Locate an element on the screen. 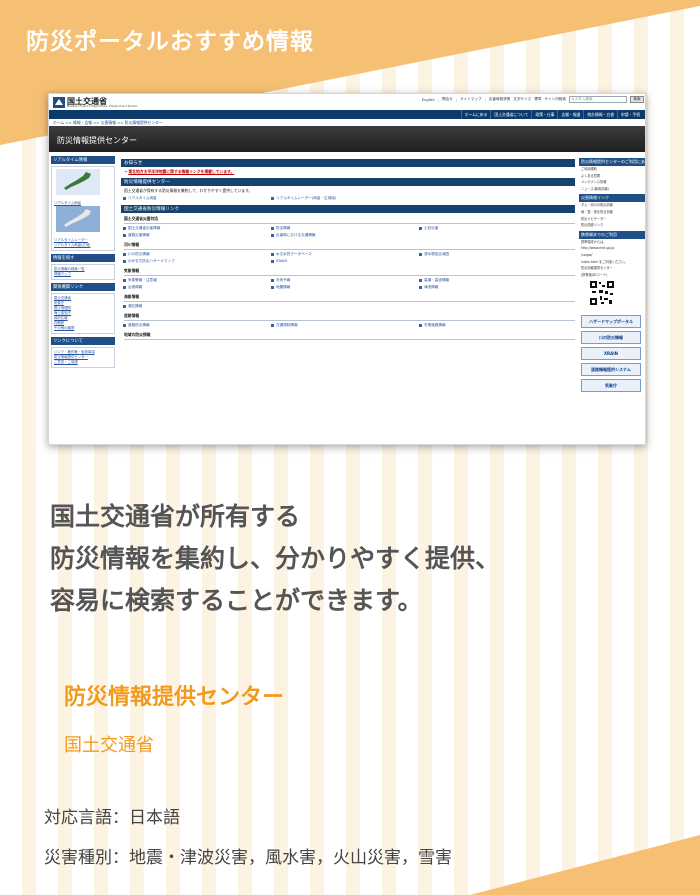  page-title: 防災情報提供センター is located at coordinates (97, 140).